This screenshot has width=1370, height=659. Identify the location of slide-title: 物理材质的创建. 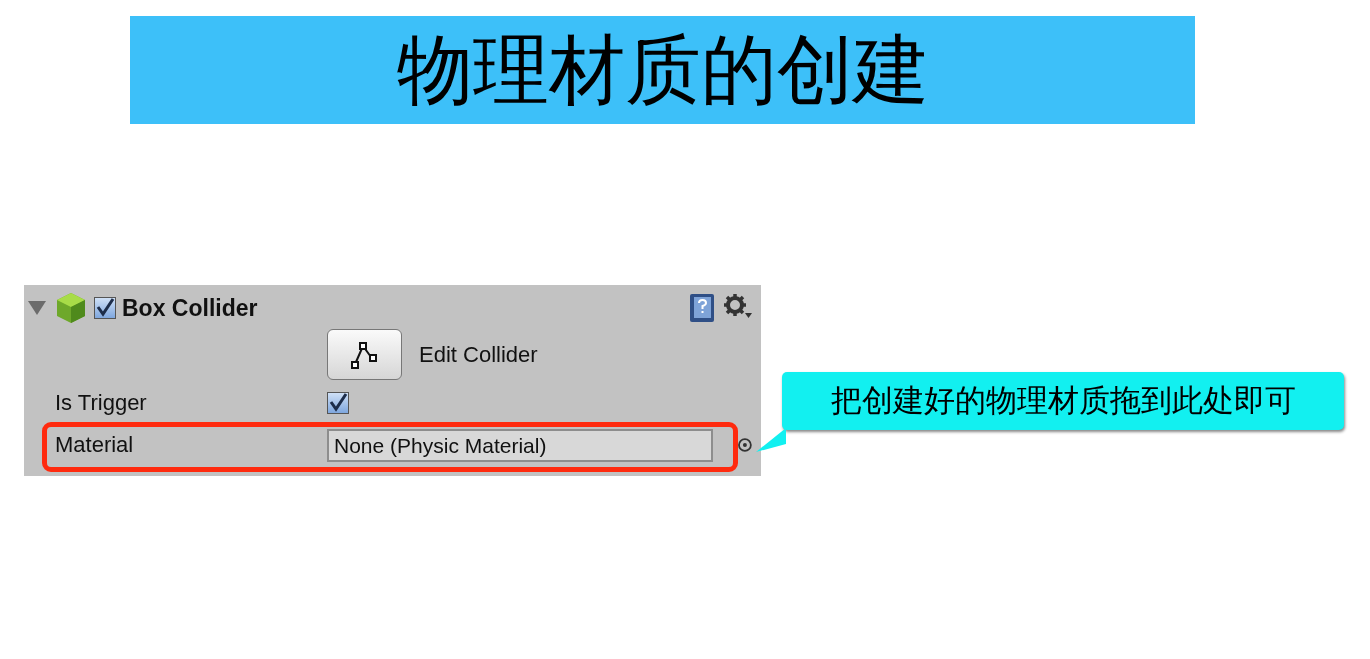
(662, 70).